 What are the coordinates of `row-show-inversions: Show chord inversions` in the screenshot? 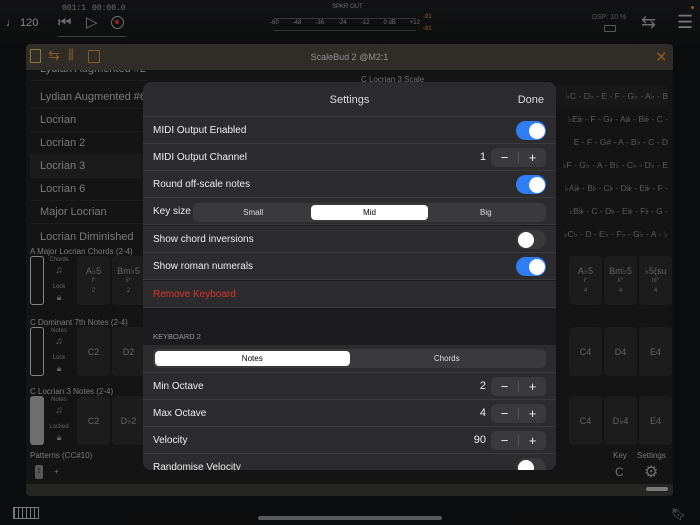 It's located at (349, 239).